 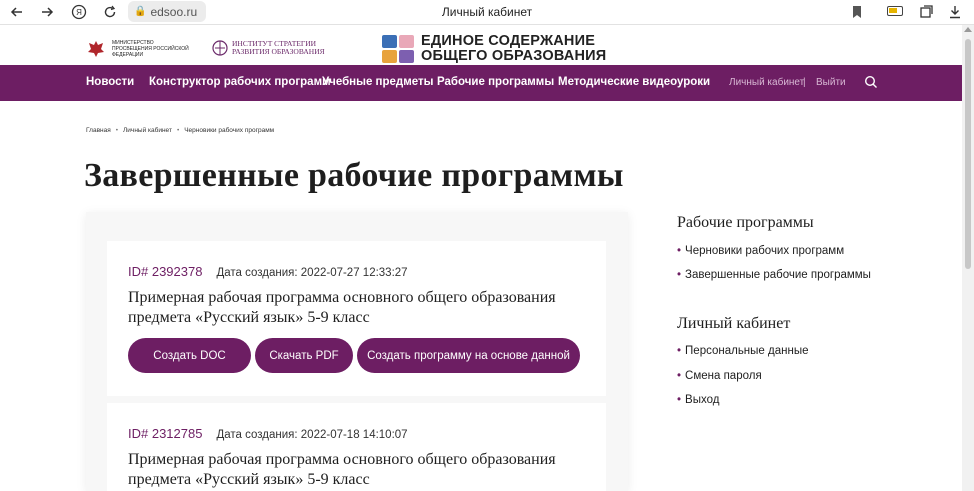 What do you see at coordinates (765, 251) in the screenshot?
I see `sidebar-item-label: Черновики рабочих программ` at bounding box center [765, 251].